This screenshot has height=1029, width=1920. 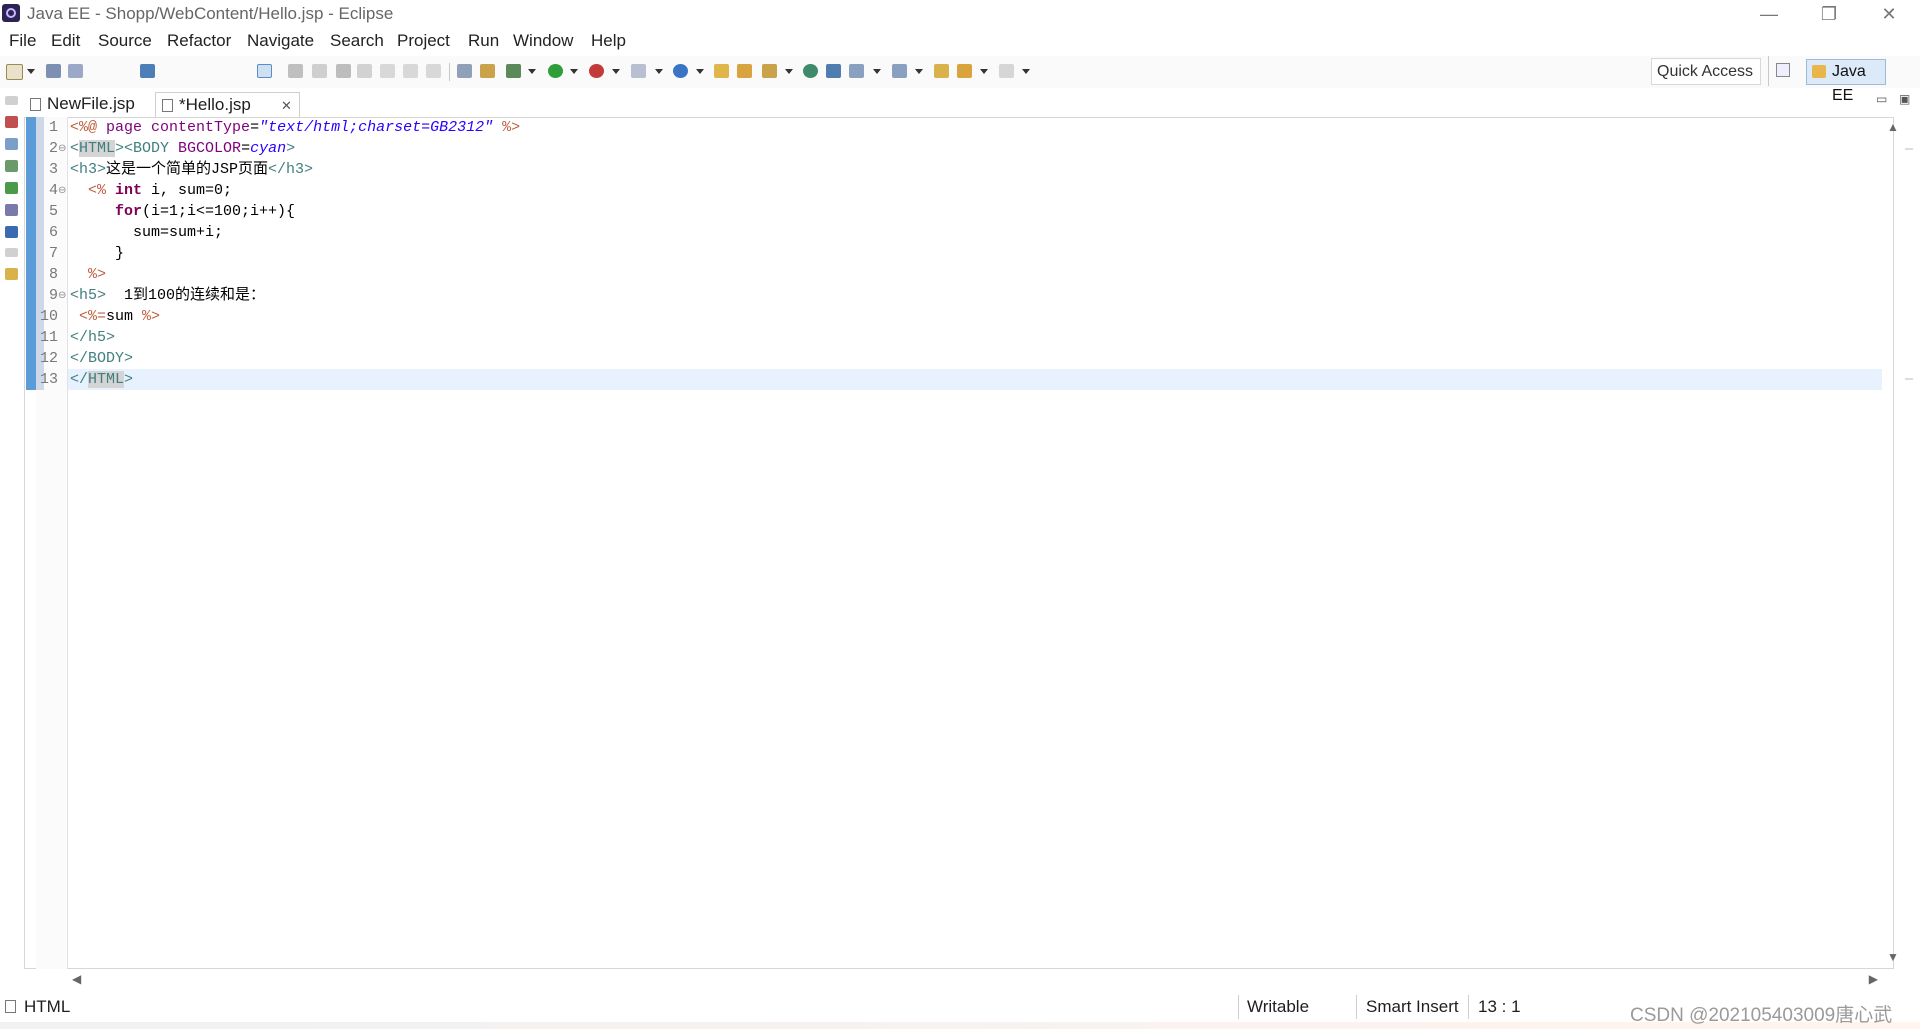 What do you see at coordinates (125, 41) in the screenshot?
I see `menu-source: Source` at bounding box center [125, 41].